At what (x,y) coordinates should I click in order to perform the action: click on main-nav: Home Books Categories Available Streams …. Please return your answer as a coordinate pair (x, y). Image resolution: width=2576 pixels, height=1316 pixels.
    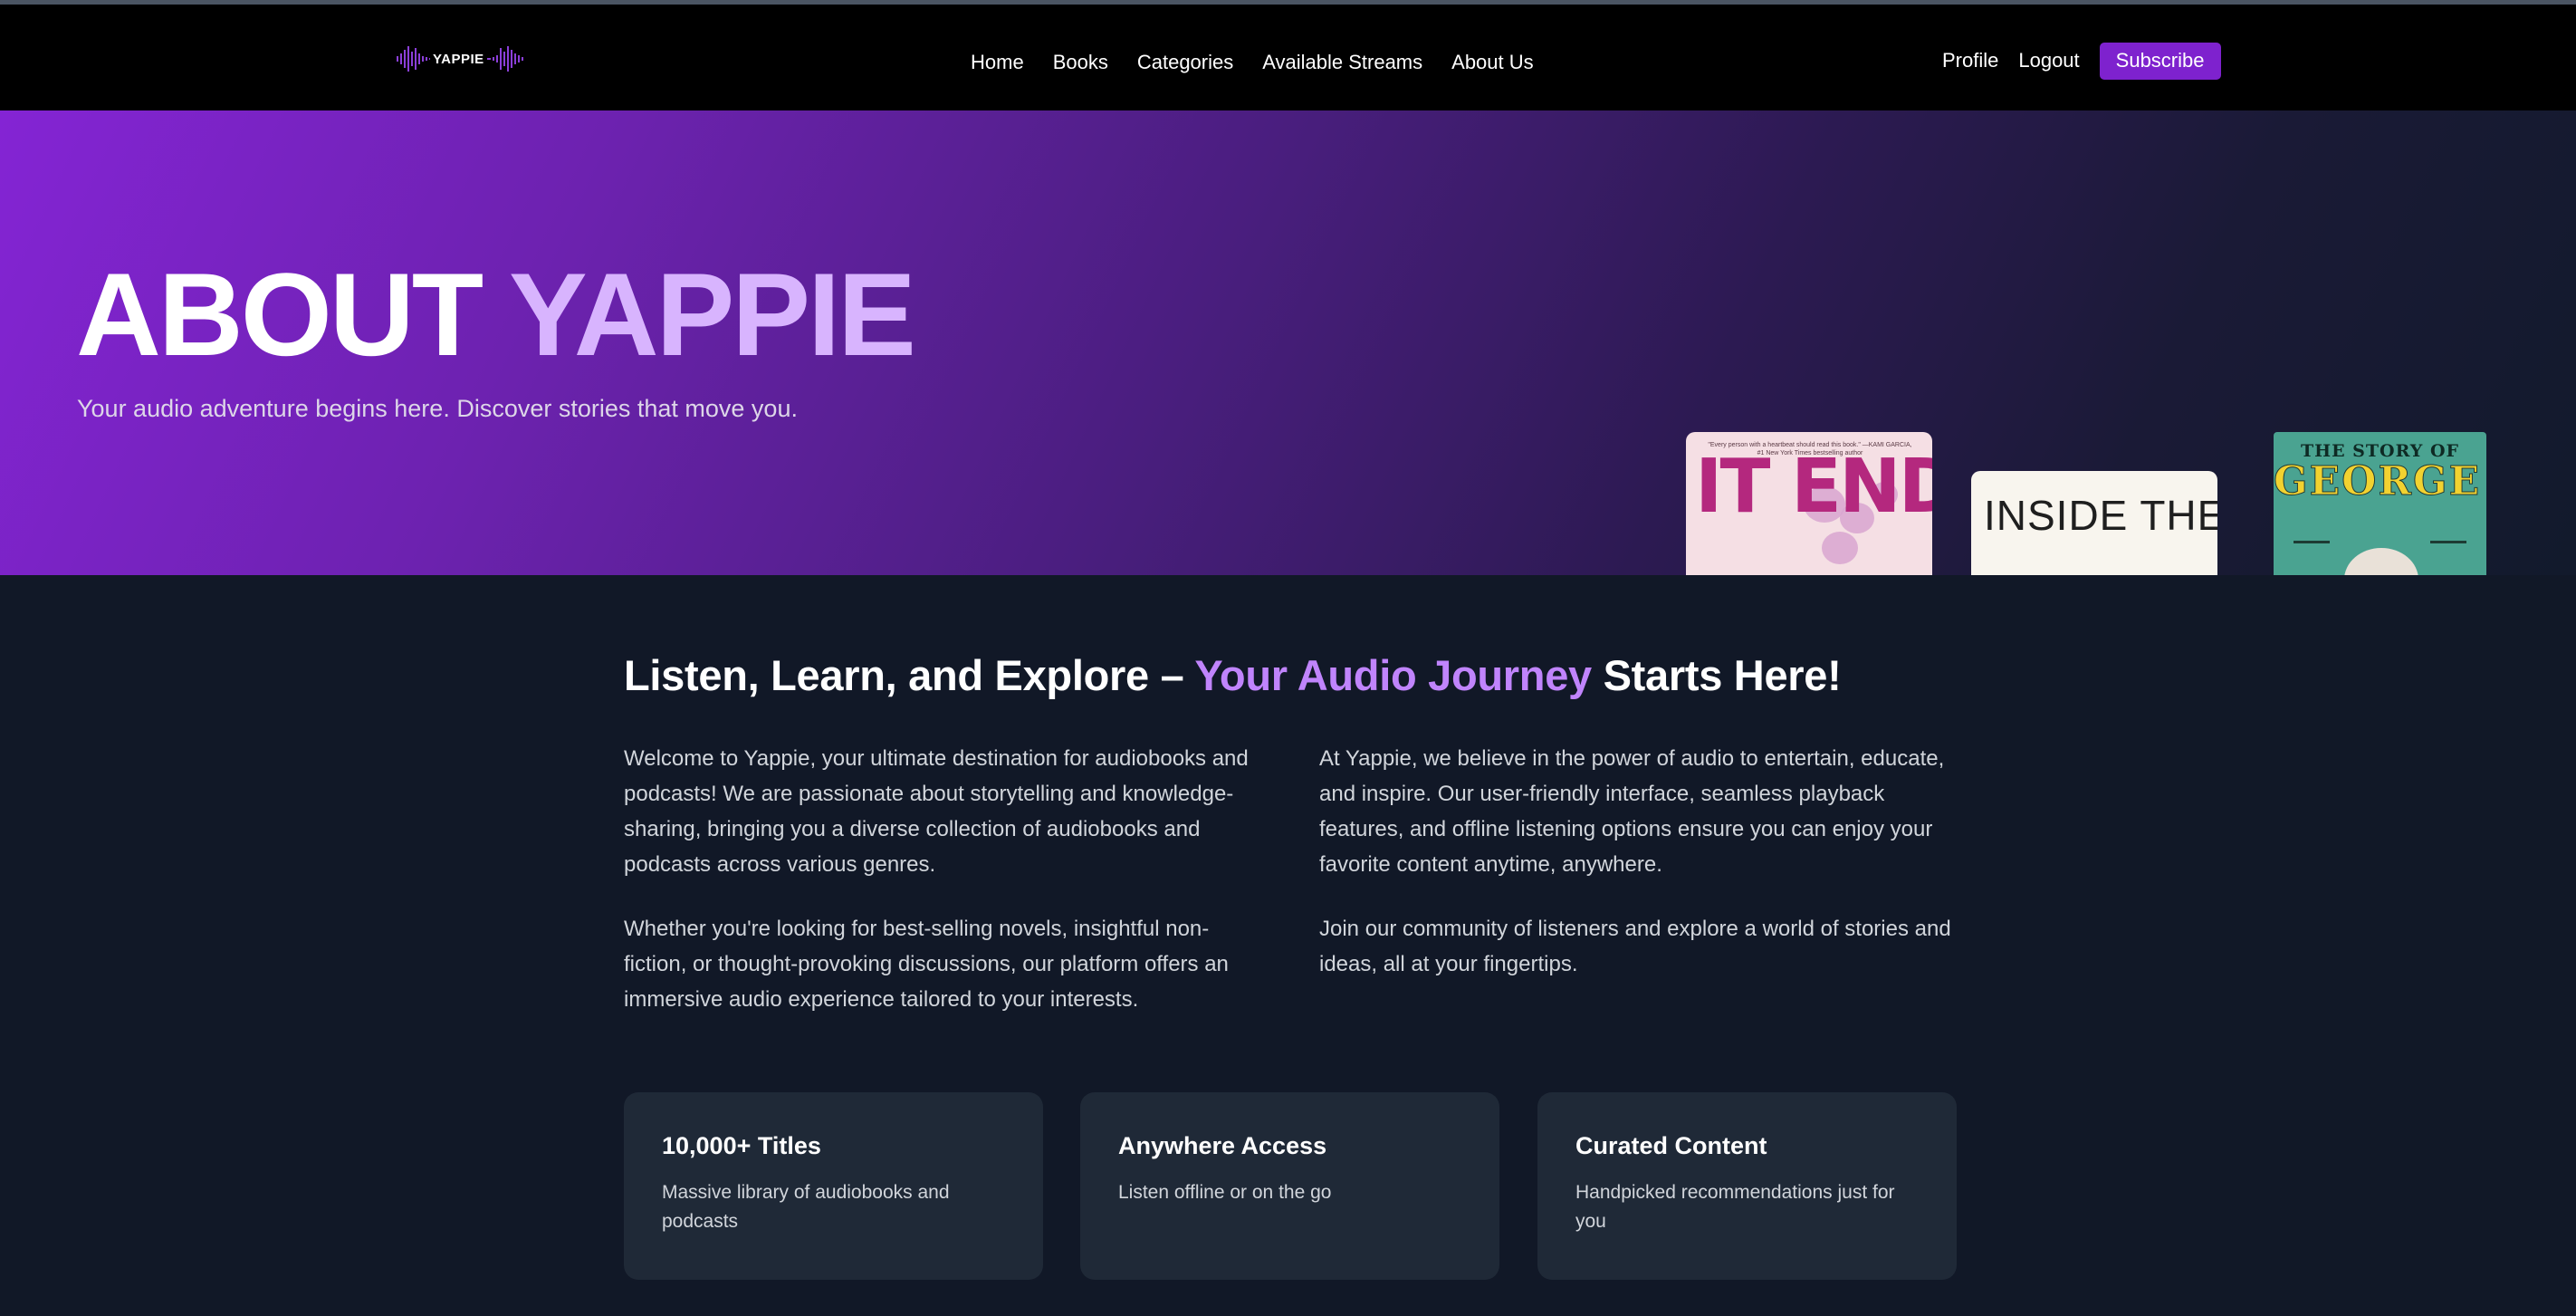
    Looking at the image, I should click on (1267, 62).